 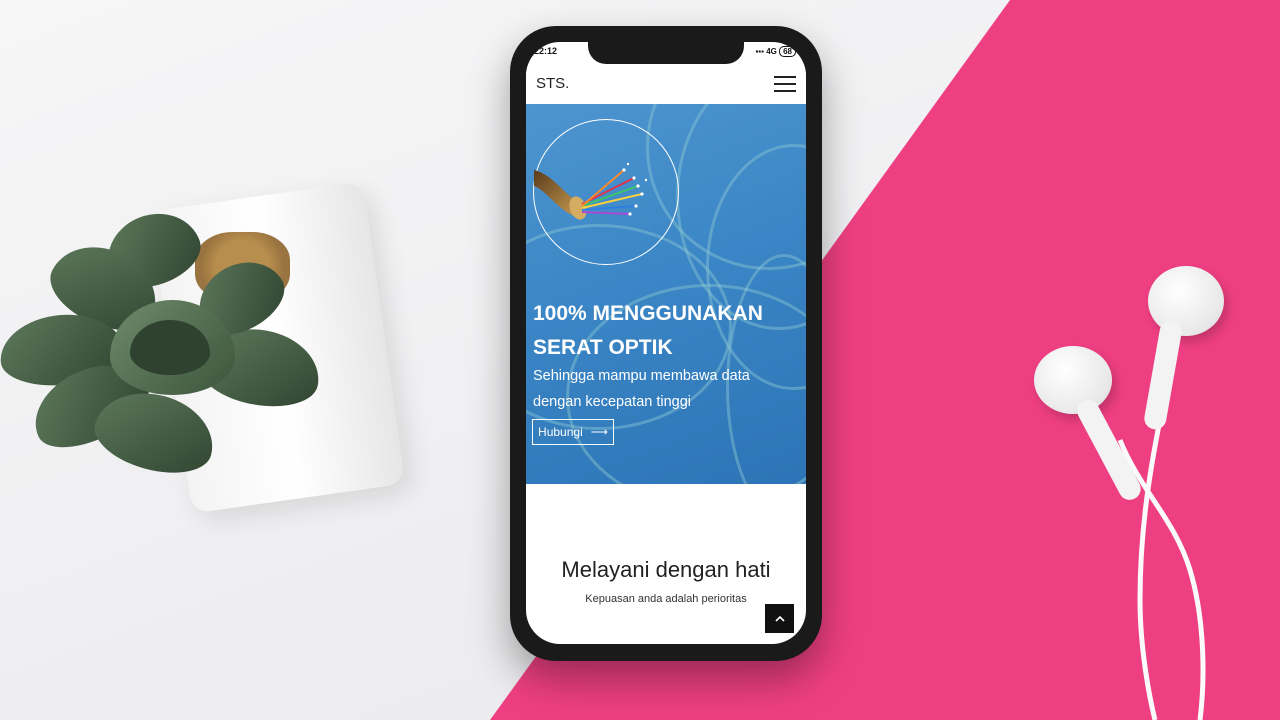 I want to click on phone-notch, so click(x=666, y=53).